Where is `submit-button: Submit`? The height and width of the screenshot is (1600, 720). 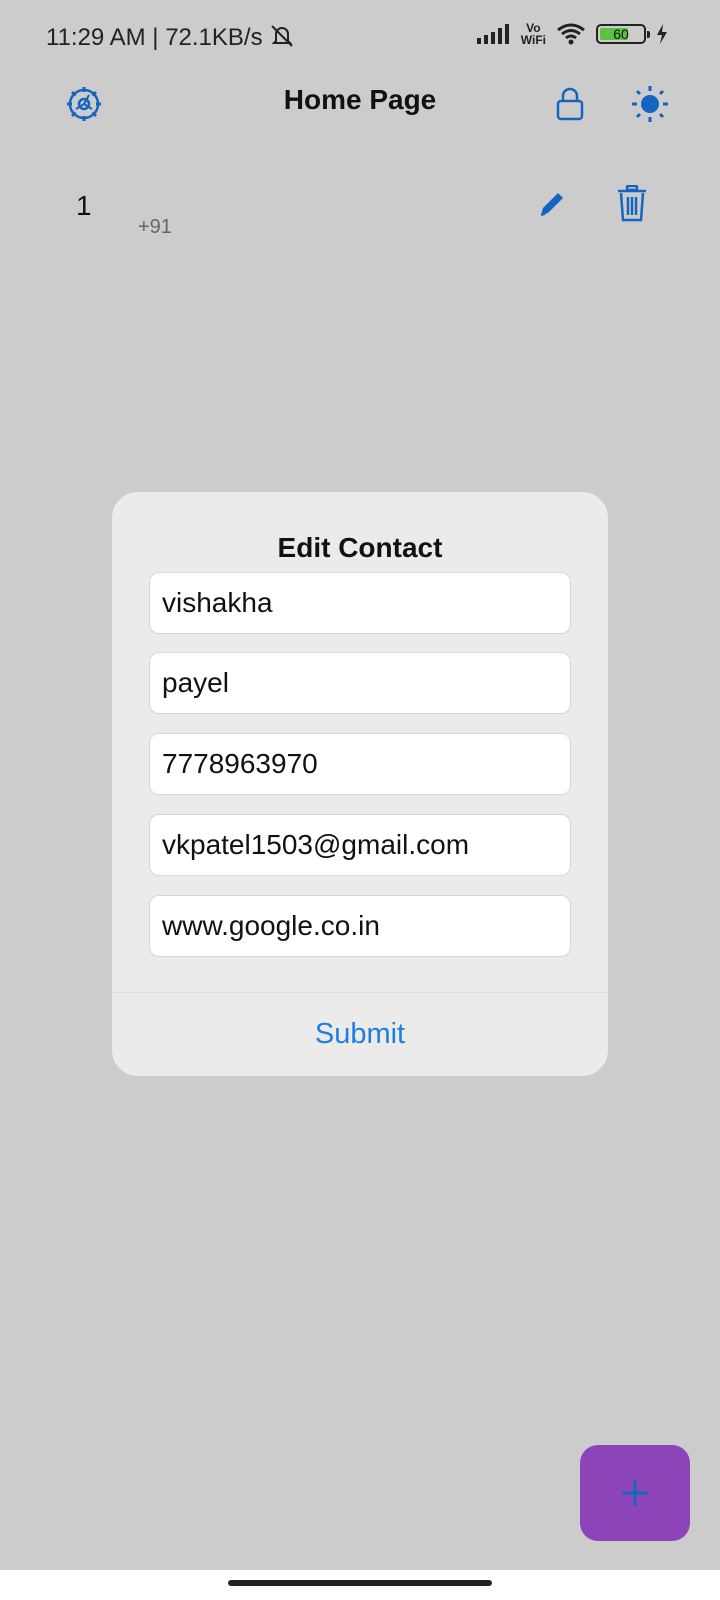 submit-button: Submit is located at coordinates (360, 1034).